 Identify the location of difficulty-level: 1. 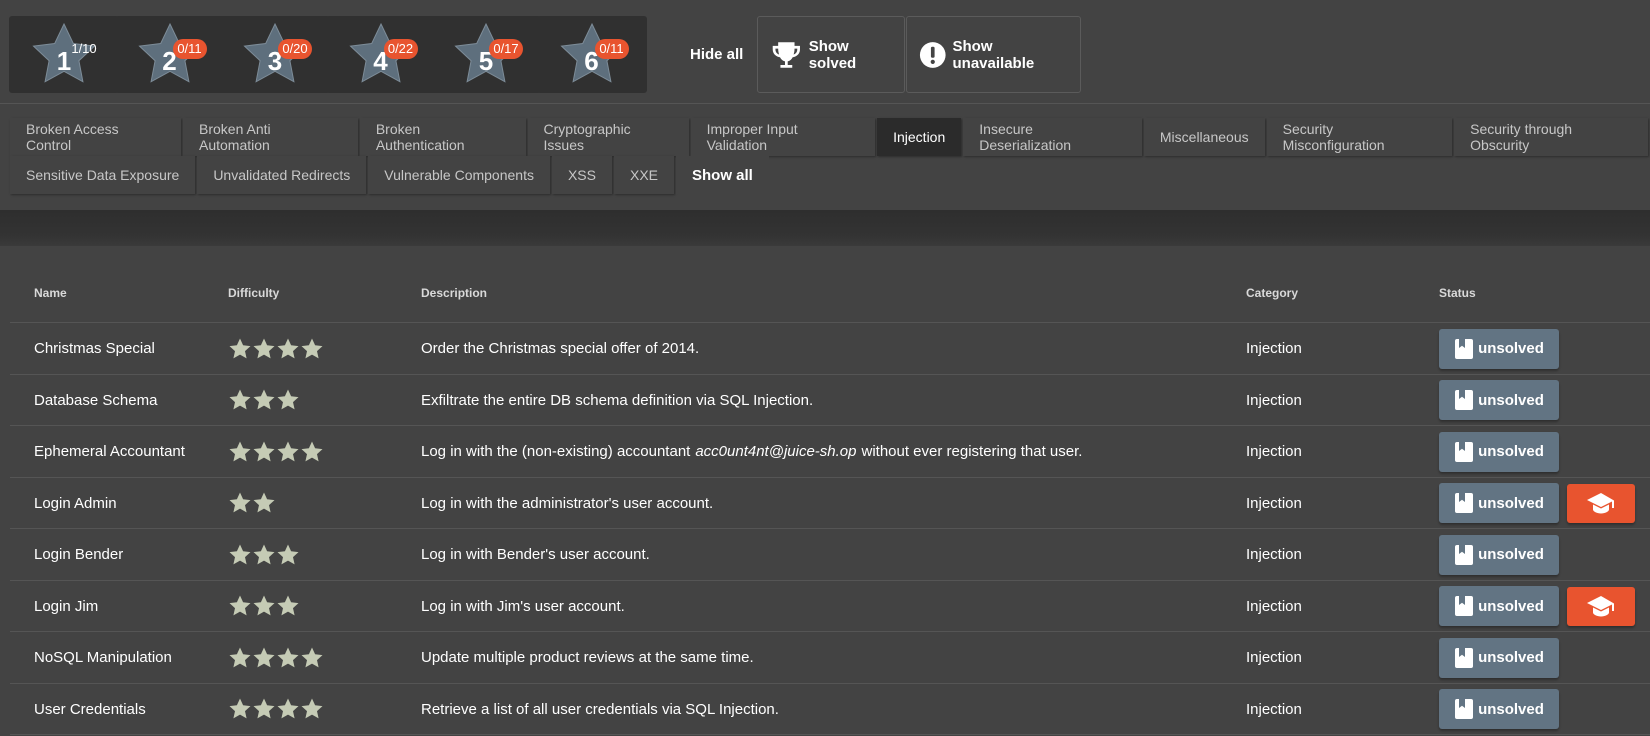
(64, 61).